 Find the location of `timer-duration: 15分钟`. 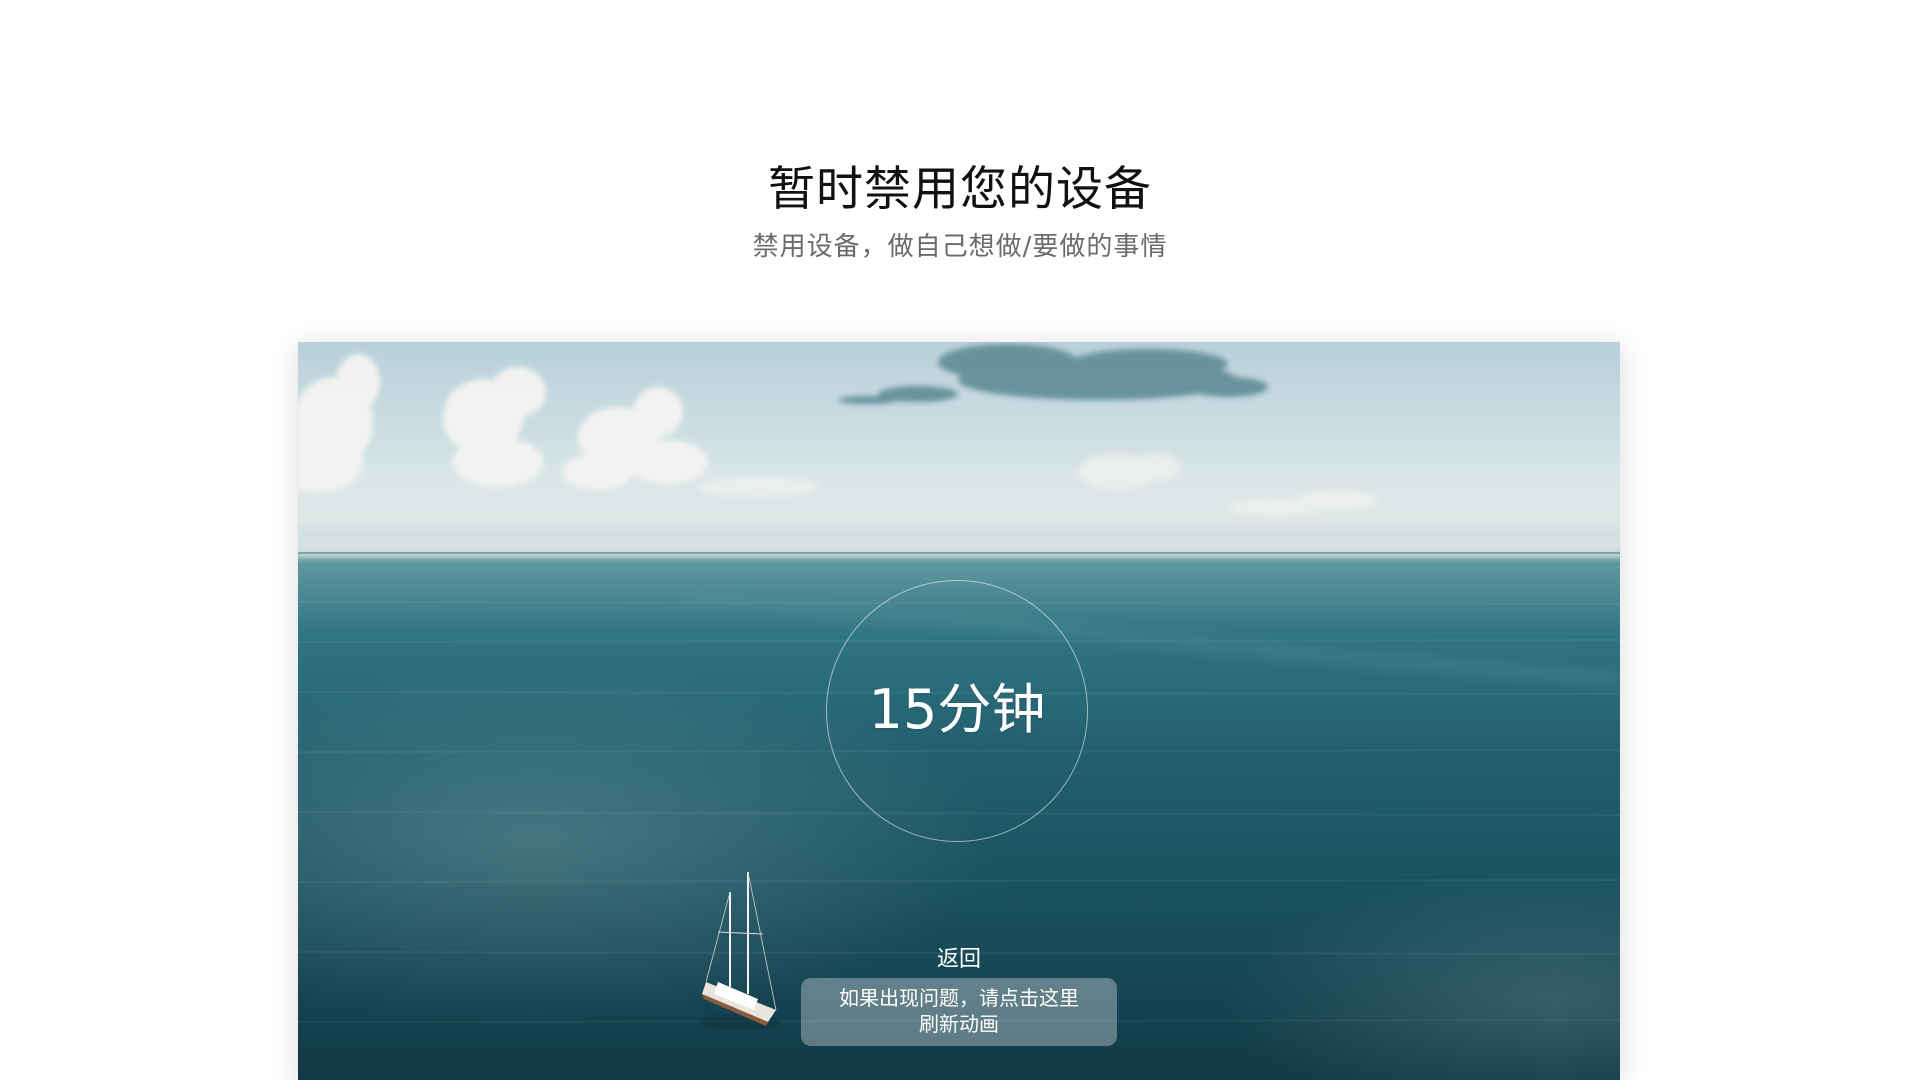

timer-duration: 15分钟 is located at coordinates (957, 709).